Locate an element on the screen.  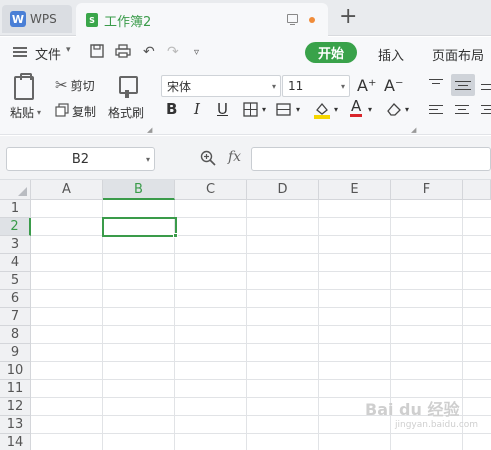
tab-wps-home: W WPS is located at coordinates (37, 19).